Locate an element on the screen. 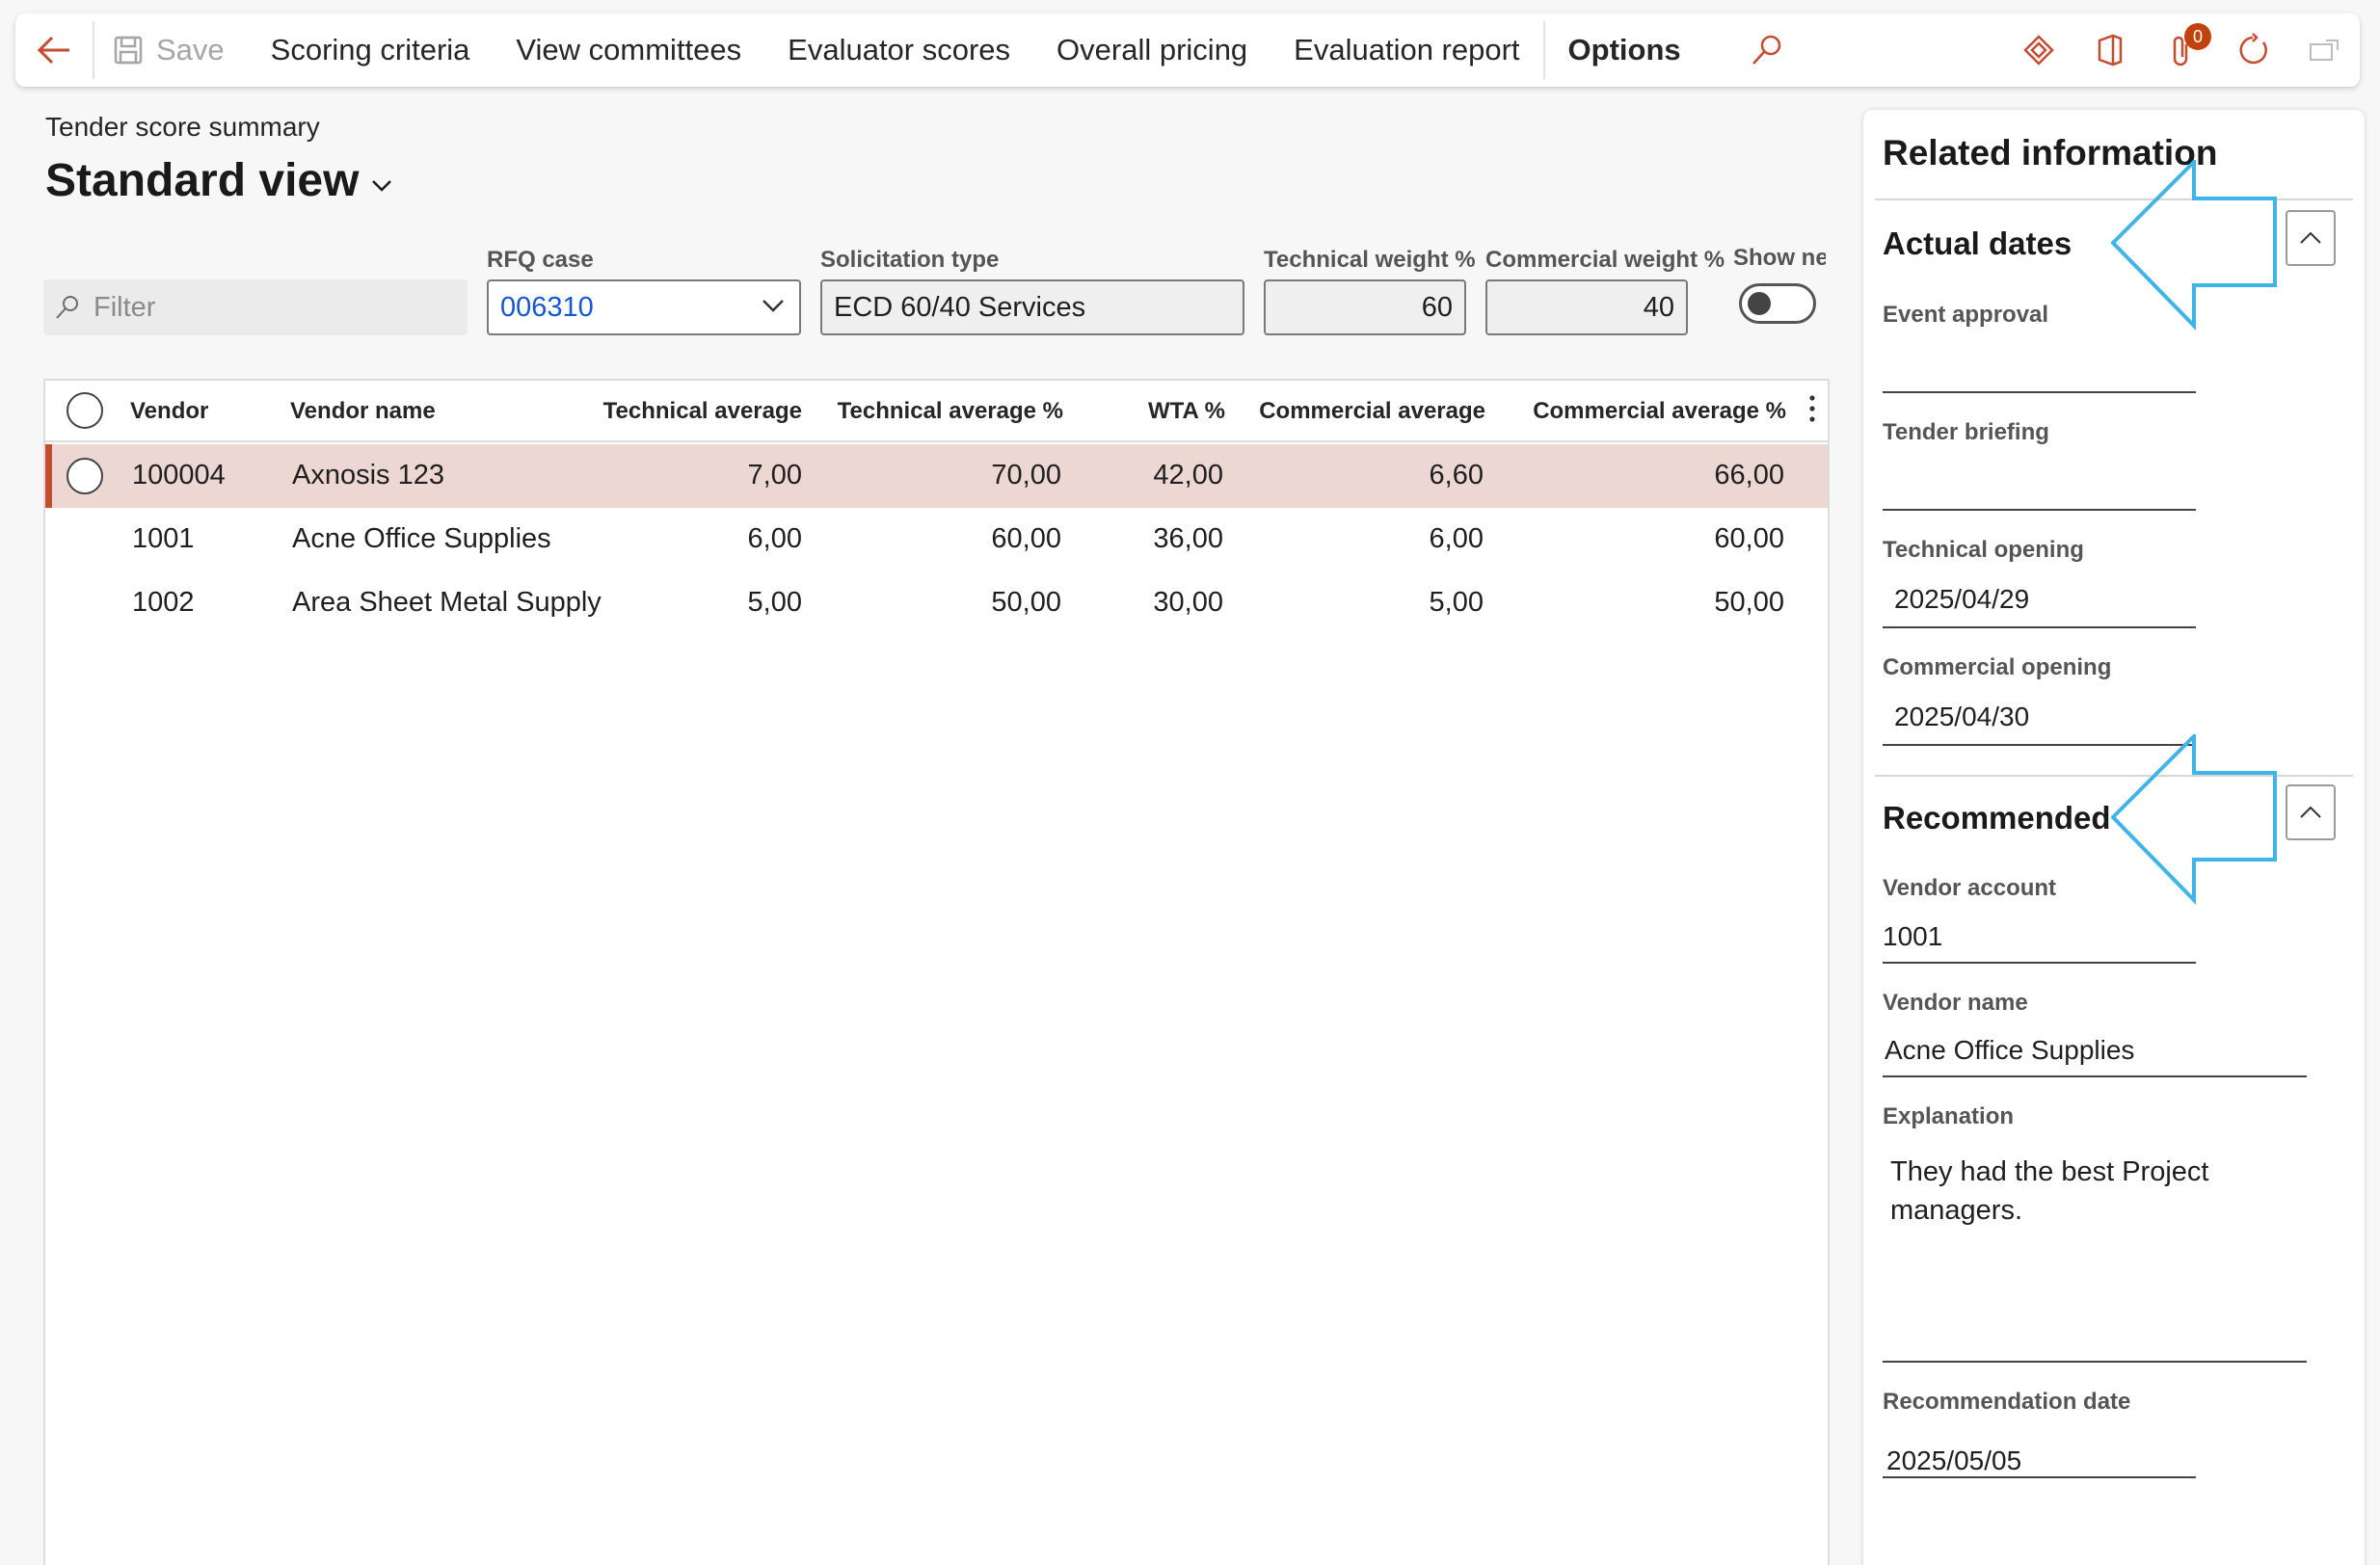  explanation-label: Explanation is located at coordinates (1949, 1116).